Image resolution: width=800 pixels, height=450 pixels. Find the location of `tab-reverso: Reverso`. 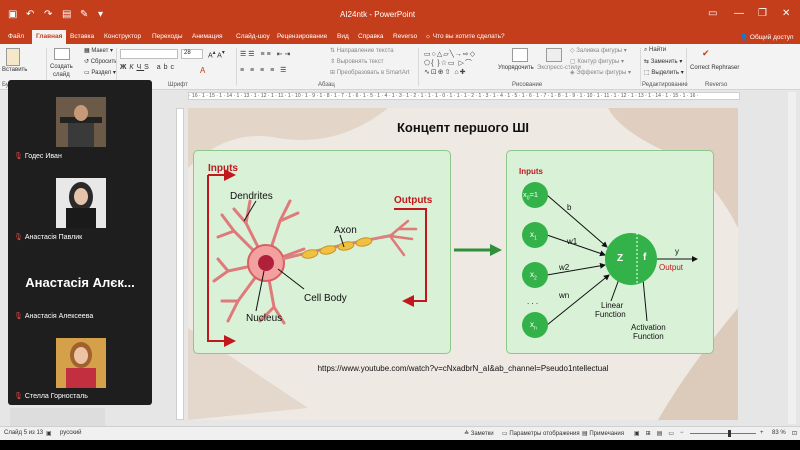

tab-reverso: Reverso is located at coordinates (405, 36).